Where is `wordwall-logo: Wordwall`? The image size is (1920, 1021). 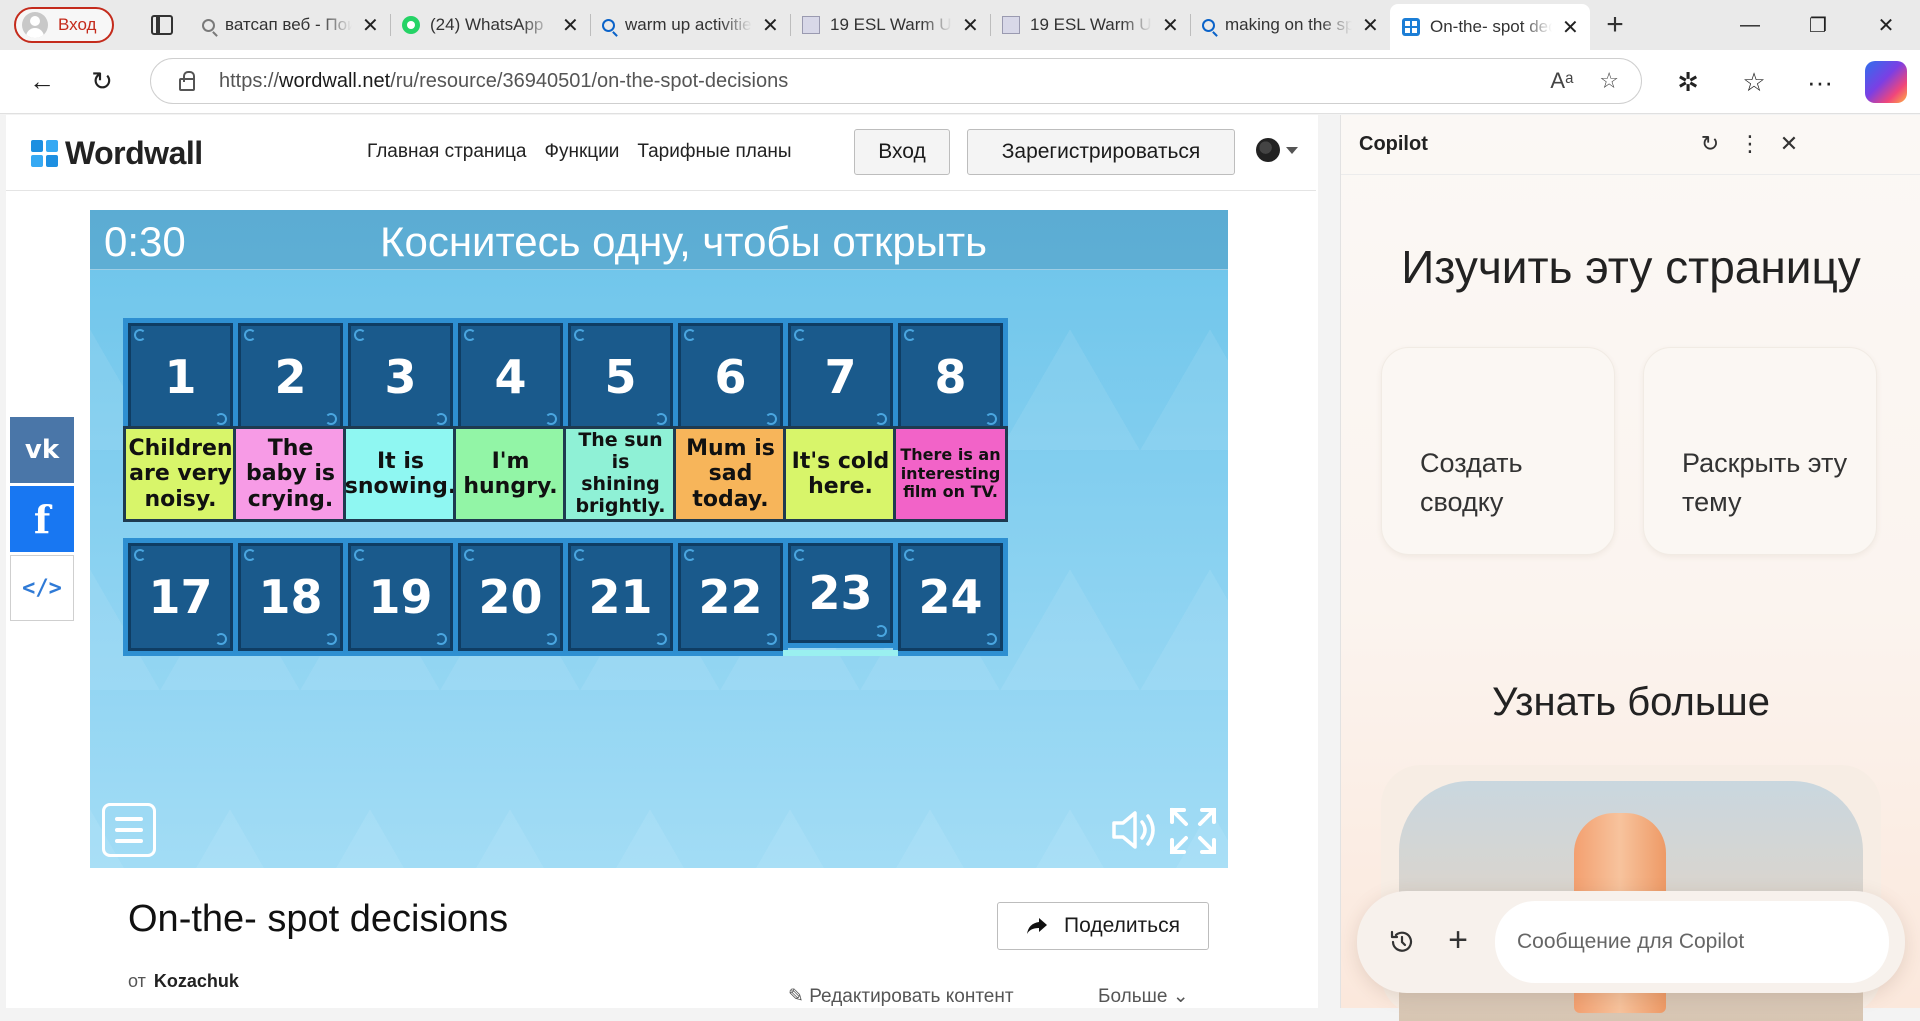 wordwall-logo: Wordwall is located at coordinates (117, 153).